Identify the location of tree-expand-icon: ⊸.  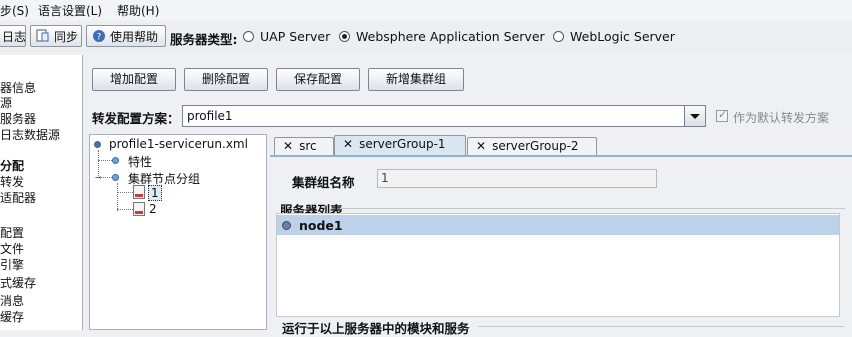
(98, 177).